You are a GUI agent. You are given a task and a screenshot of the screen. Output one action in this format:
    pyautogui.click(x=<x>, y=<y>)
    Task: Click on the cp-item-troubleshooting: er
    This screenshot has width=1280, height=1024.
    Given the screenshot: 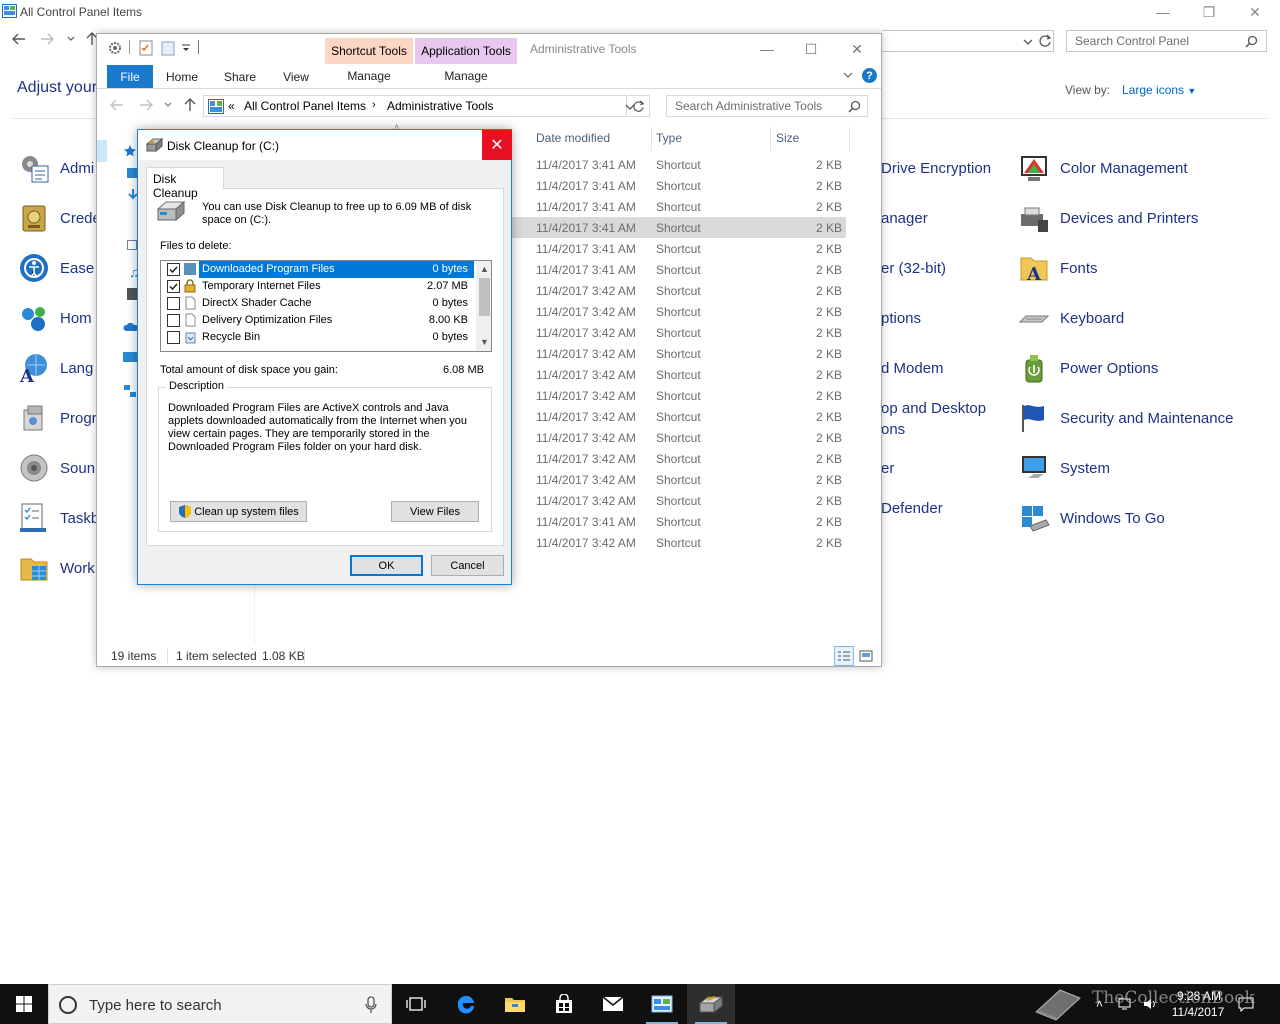 What is the action you would take?
    pyautogui.click(x=887, y=468)
    